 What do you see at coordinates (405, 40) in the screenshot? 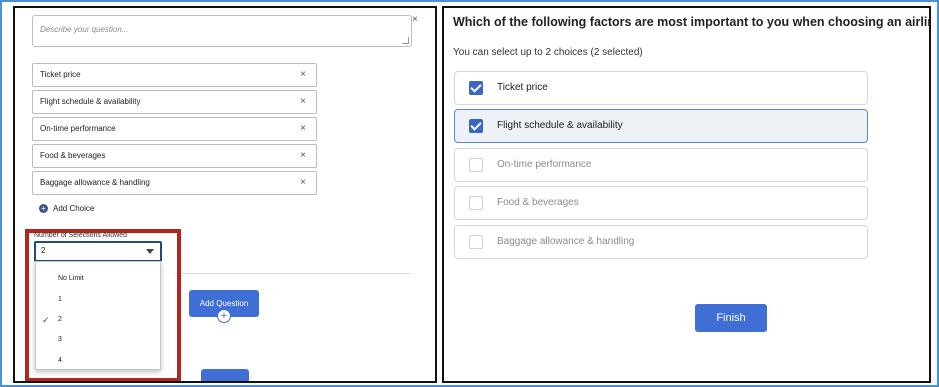
I see `resize-grip-icon` at bounding box center [405, 40].